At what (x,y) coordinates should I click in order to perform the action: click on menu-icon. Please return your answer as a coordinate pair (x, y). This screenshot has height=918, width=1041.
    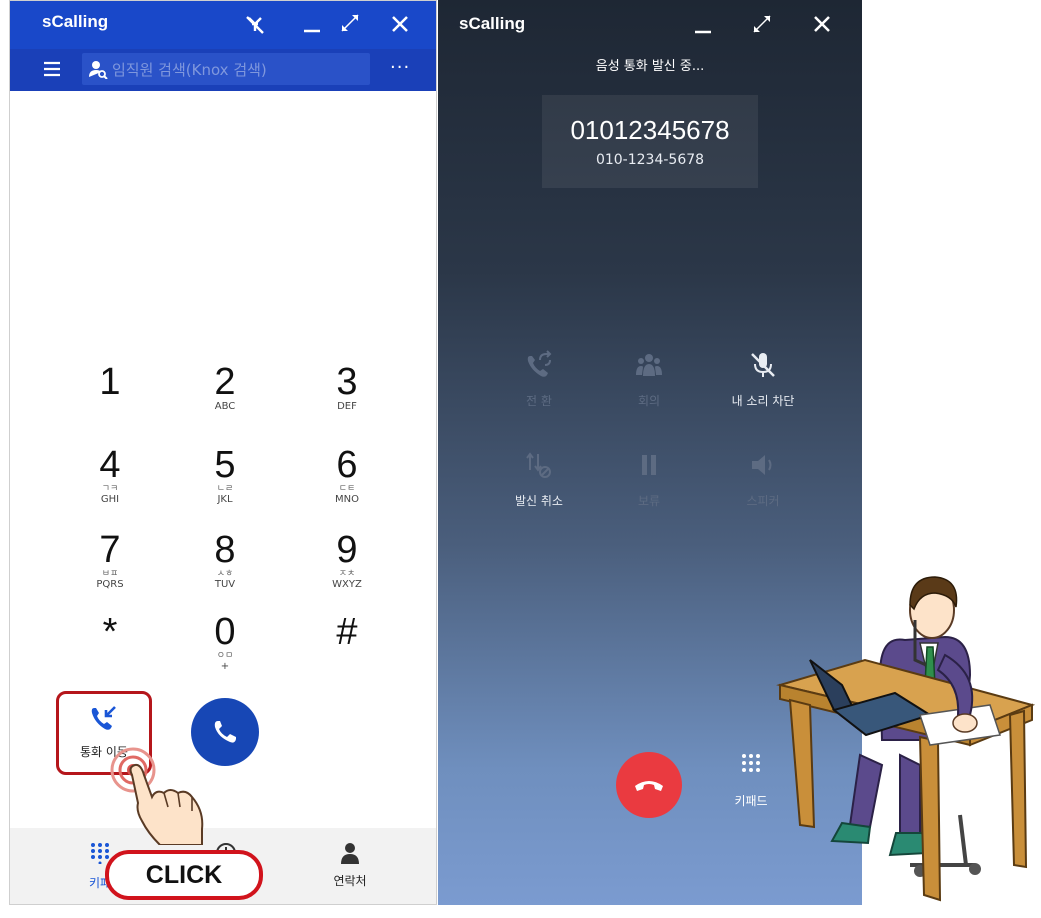
    Looking at the image, I should click on (52, 69).